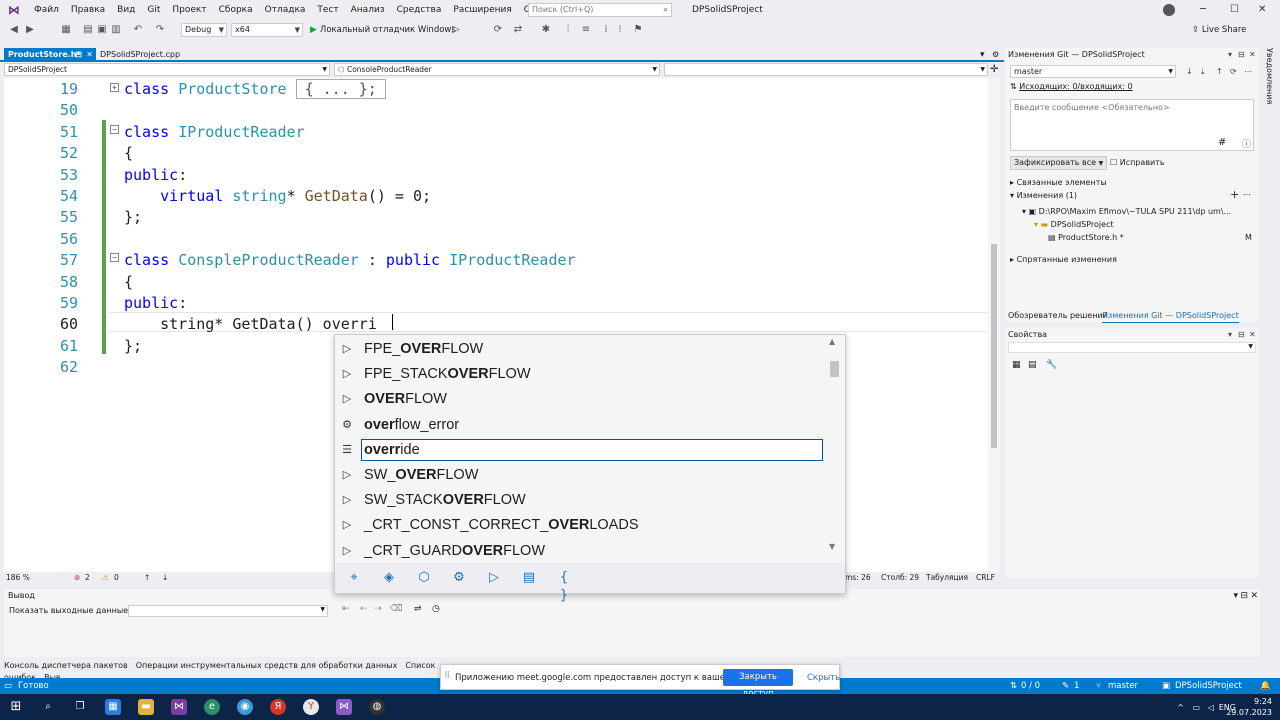 The height and width of the screenshot is (720, 1280). What do you see at coordinates (834, 369) in the screenshot?
I see `completion-scroll-thumb` at bounding box center [834, 369].